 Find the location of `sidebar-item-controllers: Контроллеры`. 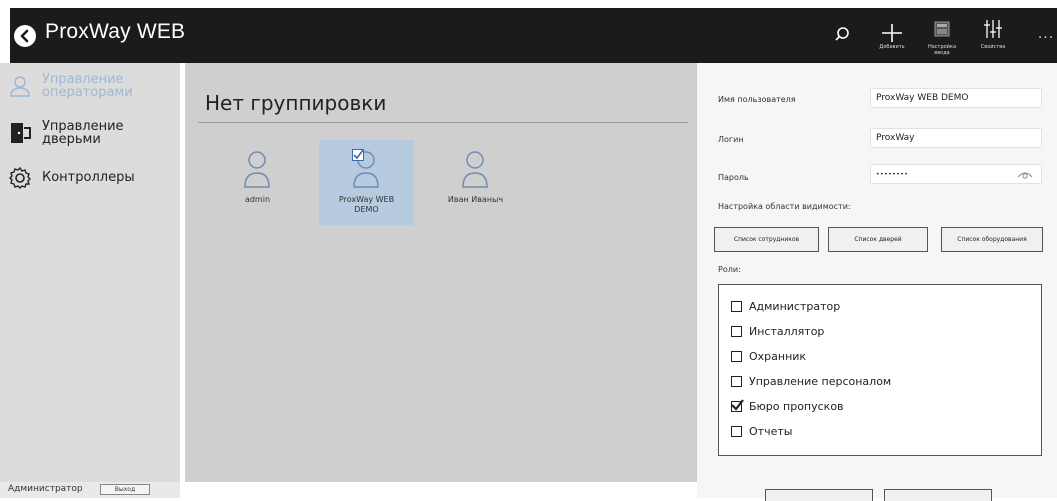

sidebar-item-controllers: Контроллеры is located at coordinates (93, 179).